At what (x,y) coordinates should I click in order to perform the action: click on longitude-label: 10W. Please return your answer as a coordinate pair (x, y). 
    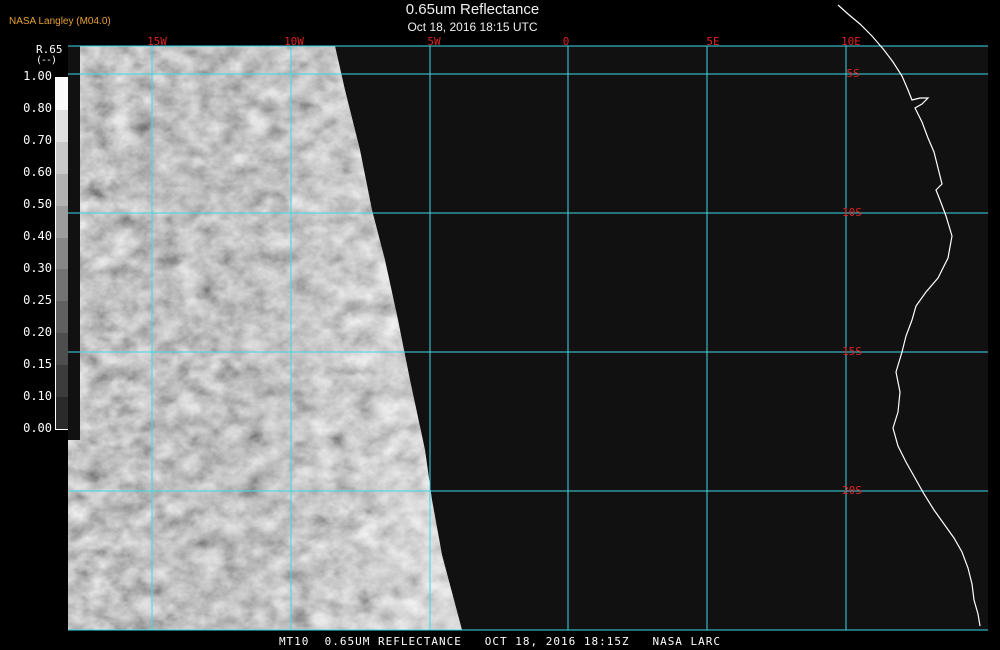
    Looking at the image, I should click on (294, 41).